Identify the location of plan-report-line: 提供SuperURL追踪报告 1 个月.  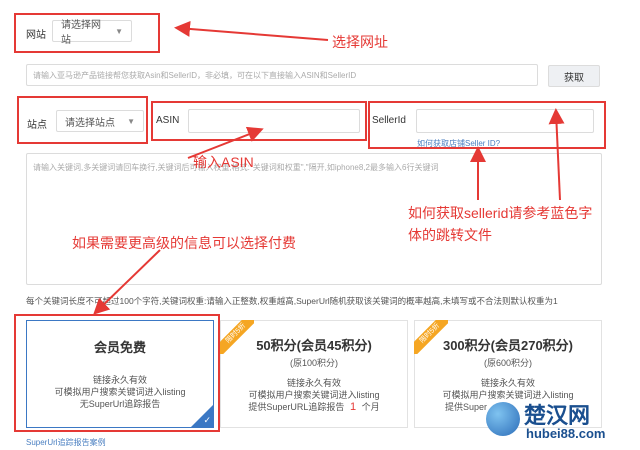
(314, 407).